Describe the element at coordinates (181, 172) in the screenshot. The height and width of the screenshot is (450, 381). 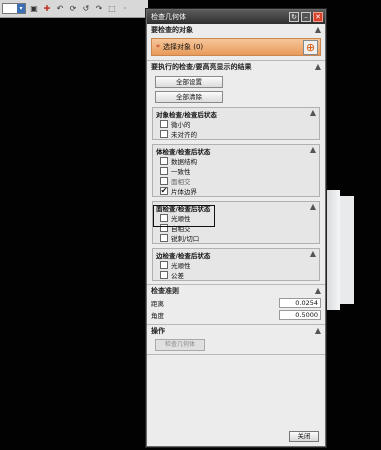
I see `checkbox-label: 一致性` at that location.